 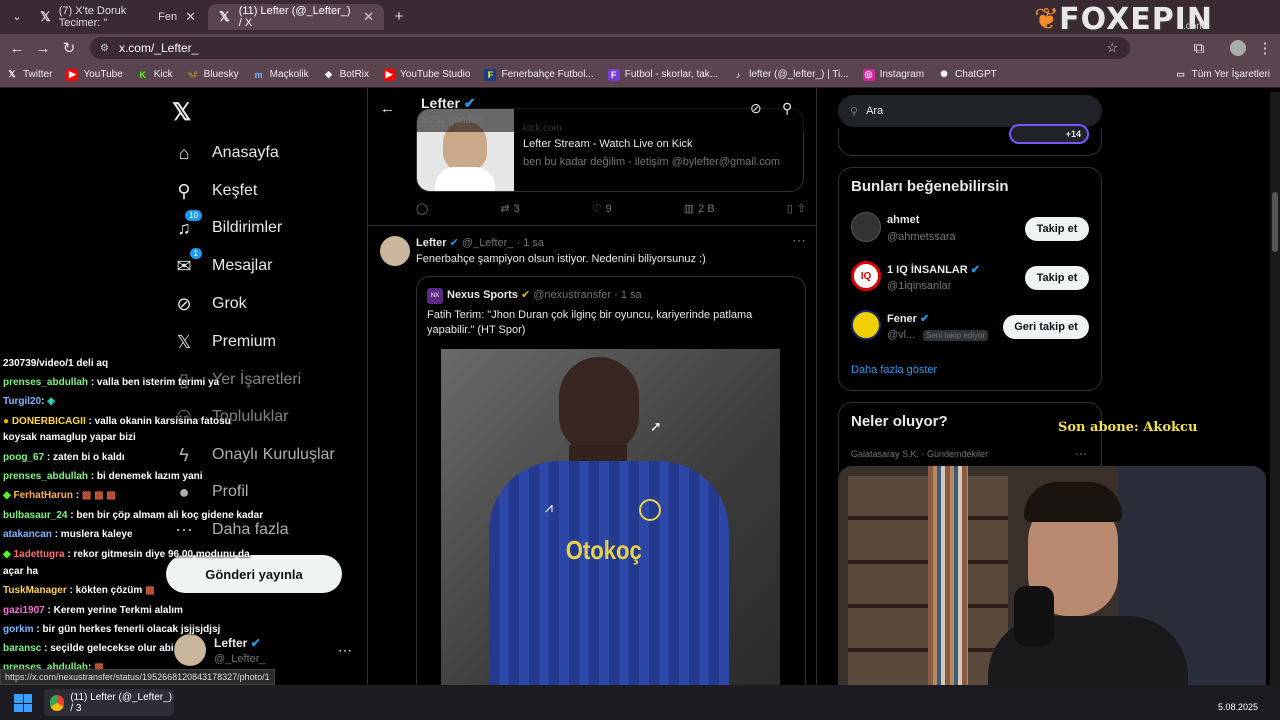 I want to click on tab-2-title: (11) Lefter (@_Lefter_) / X, so click(x=294, y=17).